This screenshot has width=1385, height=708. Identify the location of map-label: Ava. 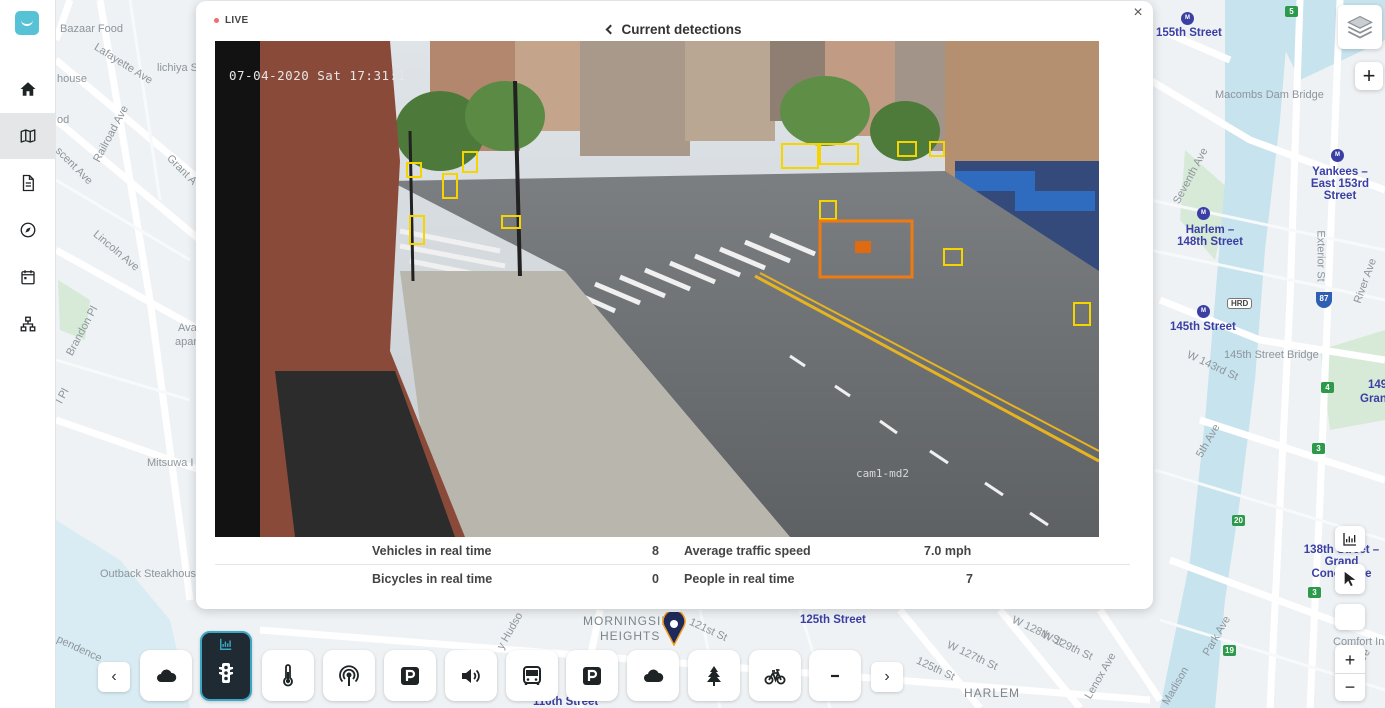
(187, 328).